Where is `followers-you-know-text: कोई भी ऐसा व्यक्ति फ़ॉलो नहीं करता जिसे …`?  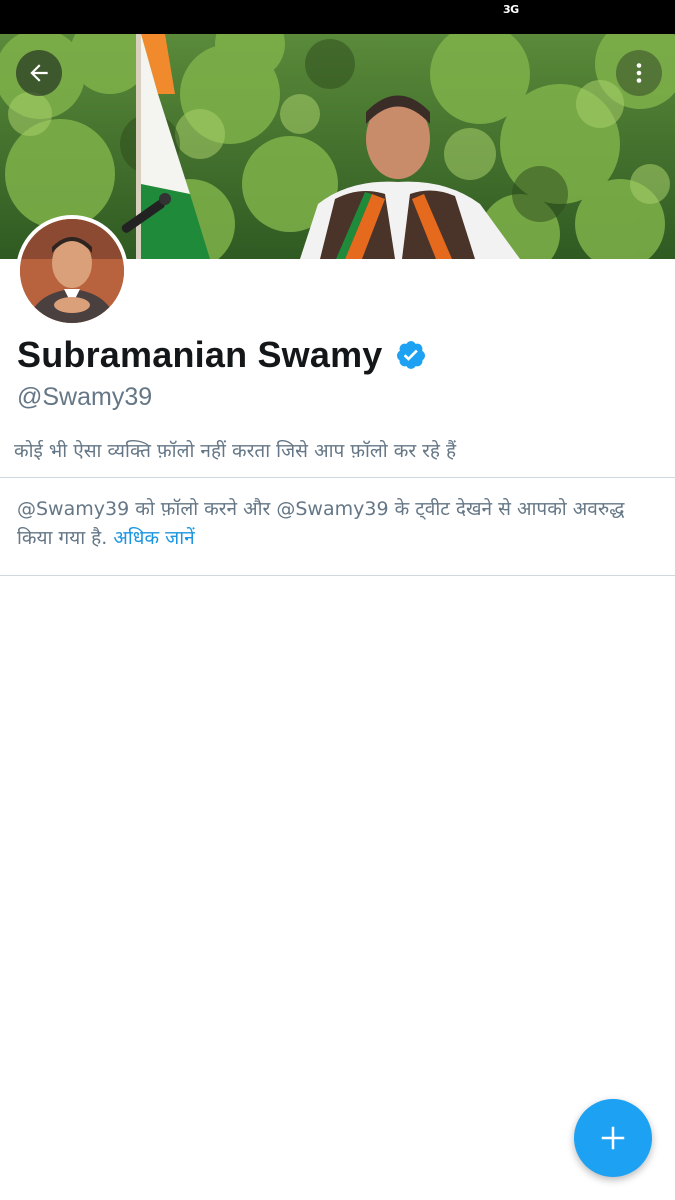
followers-you-know-text: कोई भी ऐसा व्यक्ति फ़ॉलो नहीं करता जिसे … is located at coordinates (235, 451).